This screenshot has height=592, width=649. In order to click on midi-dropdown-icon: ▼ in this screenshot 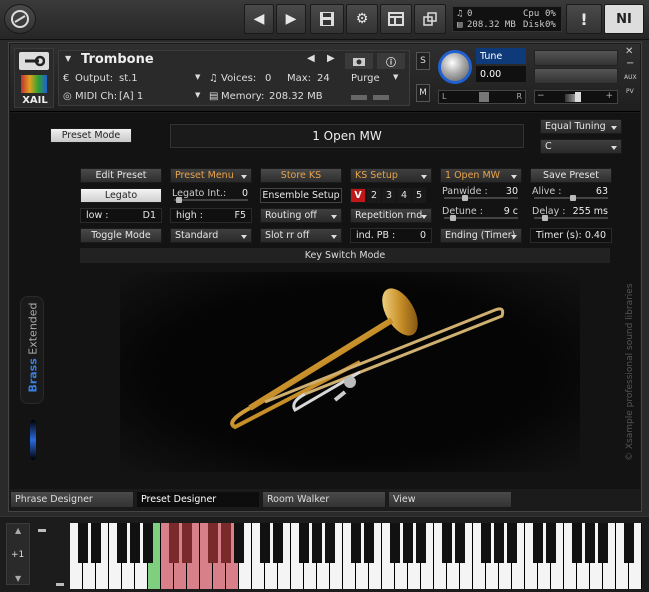, I will do `click(197, 95)`.